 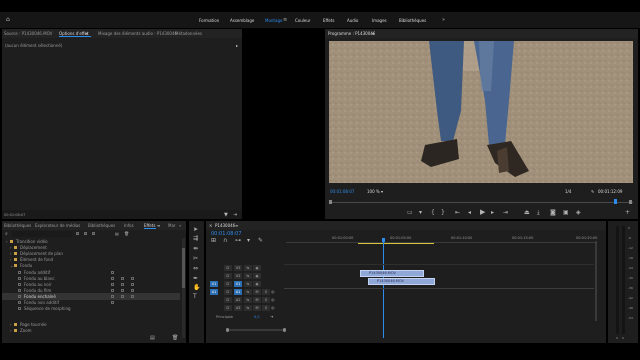 What do you see at coordinates (443, 20) in the screenshot?
I see `more-icon: »` at bounding box center [443, 20].